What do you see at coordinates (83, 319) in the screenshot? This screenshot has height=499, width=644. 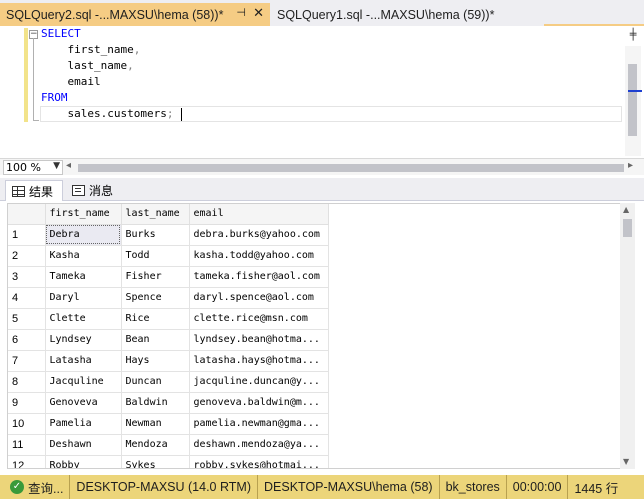 I see `cell-first-name: Clette` at bounding box center [83, 319].